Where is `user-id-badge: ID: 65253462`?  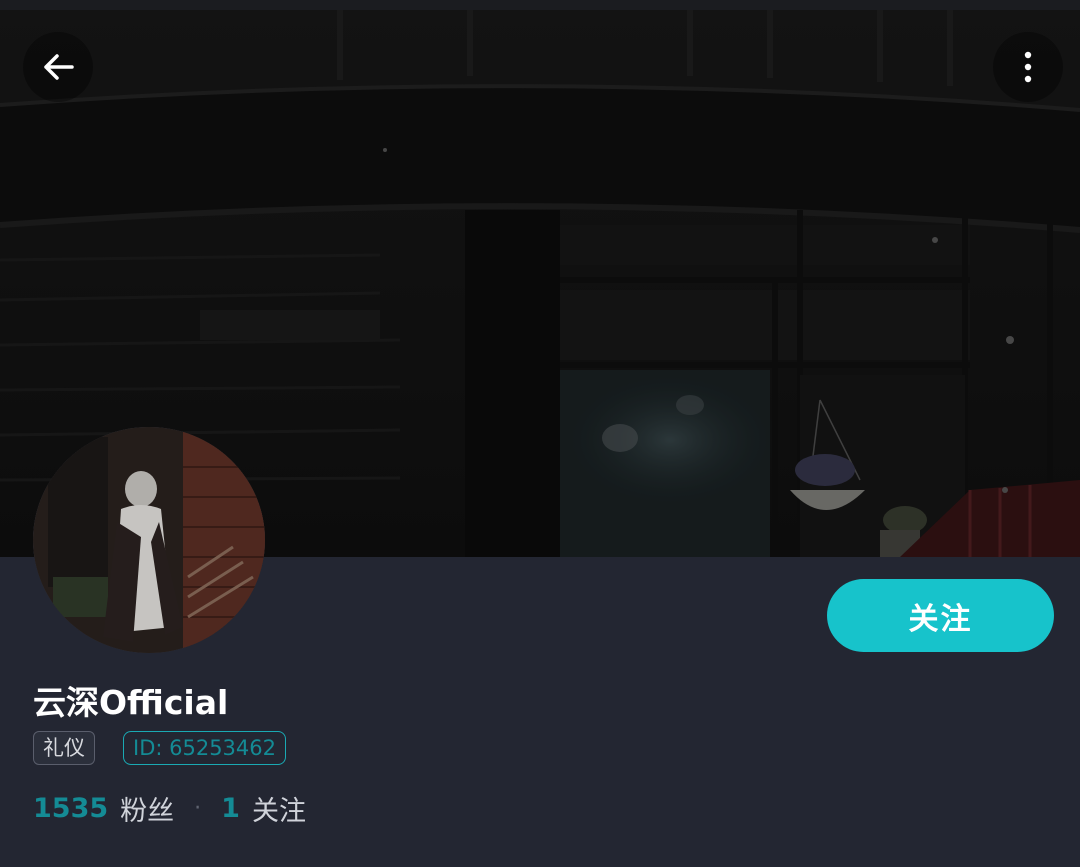 user-id-badge: ID: 65253462 is located at coordinates (205, 748).